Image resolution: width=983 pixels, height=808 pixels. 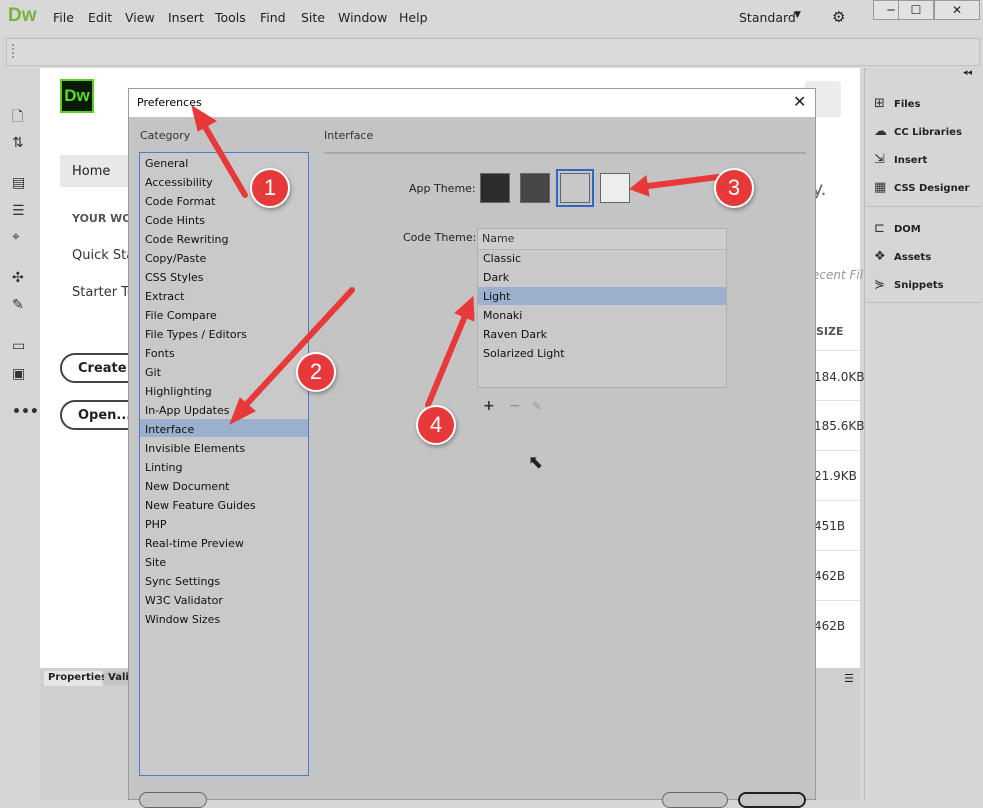 What do you see at coordinates (907, 229) in the screenshot?
I see `panel-dom-label: DOM` at bounding box center [907, 229].